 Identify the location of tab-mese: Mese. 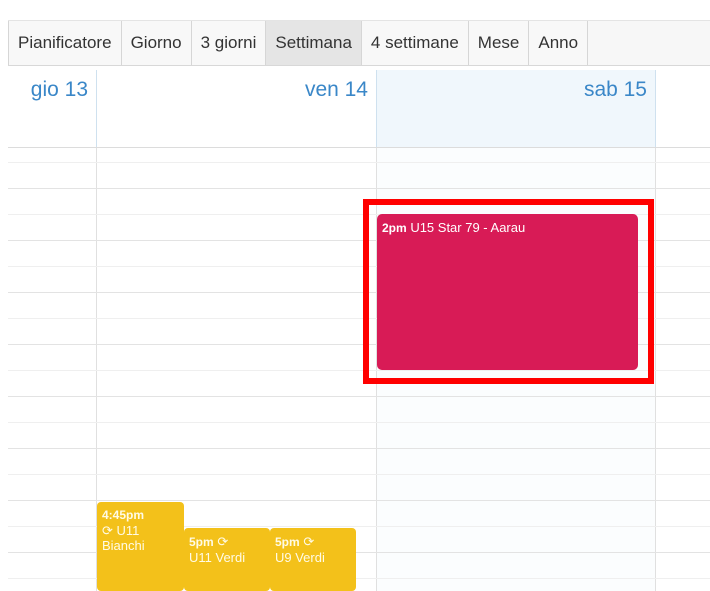
(499, 43).